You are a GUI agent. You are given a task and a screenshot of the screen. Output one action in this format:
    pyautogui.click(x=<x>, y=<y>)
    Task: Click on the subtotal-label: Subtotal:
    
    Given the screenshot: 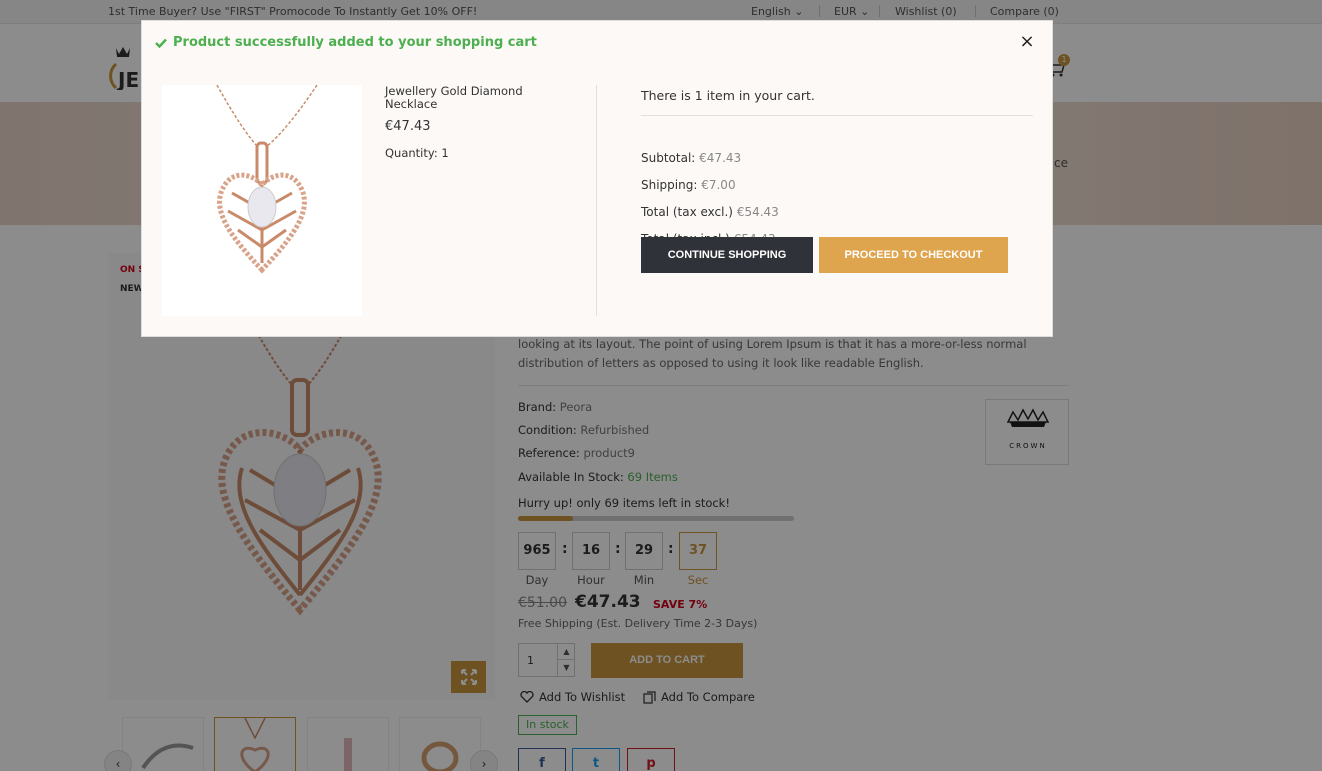 What is the action you would take?
    pyautogui.click(x=668, y=158)
    